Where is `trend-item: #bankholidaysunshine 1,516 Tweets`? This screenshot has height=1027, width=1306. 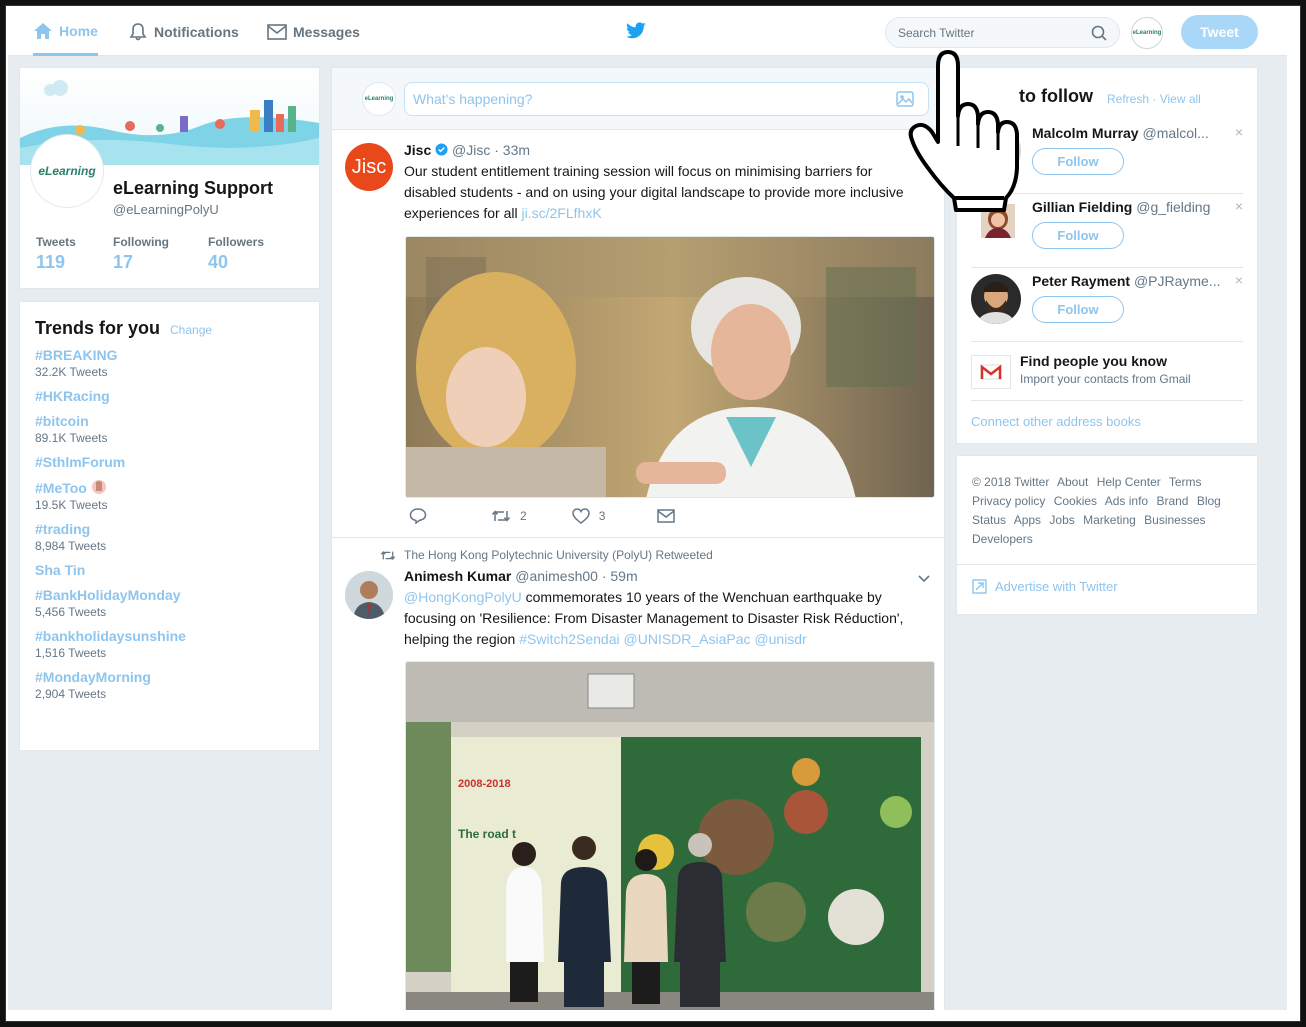 trend-item: #bankholidaysunshine 1,516 Tweets is located at coordinates (169, 644).